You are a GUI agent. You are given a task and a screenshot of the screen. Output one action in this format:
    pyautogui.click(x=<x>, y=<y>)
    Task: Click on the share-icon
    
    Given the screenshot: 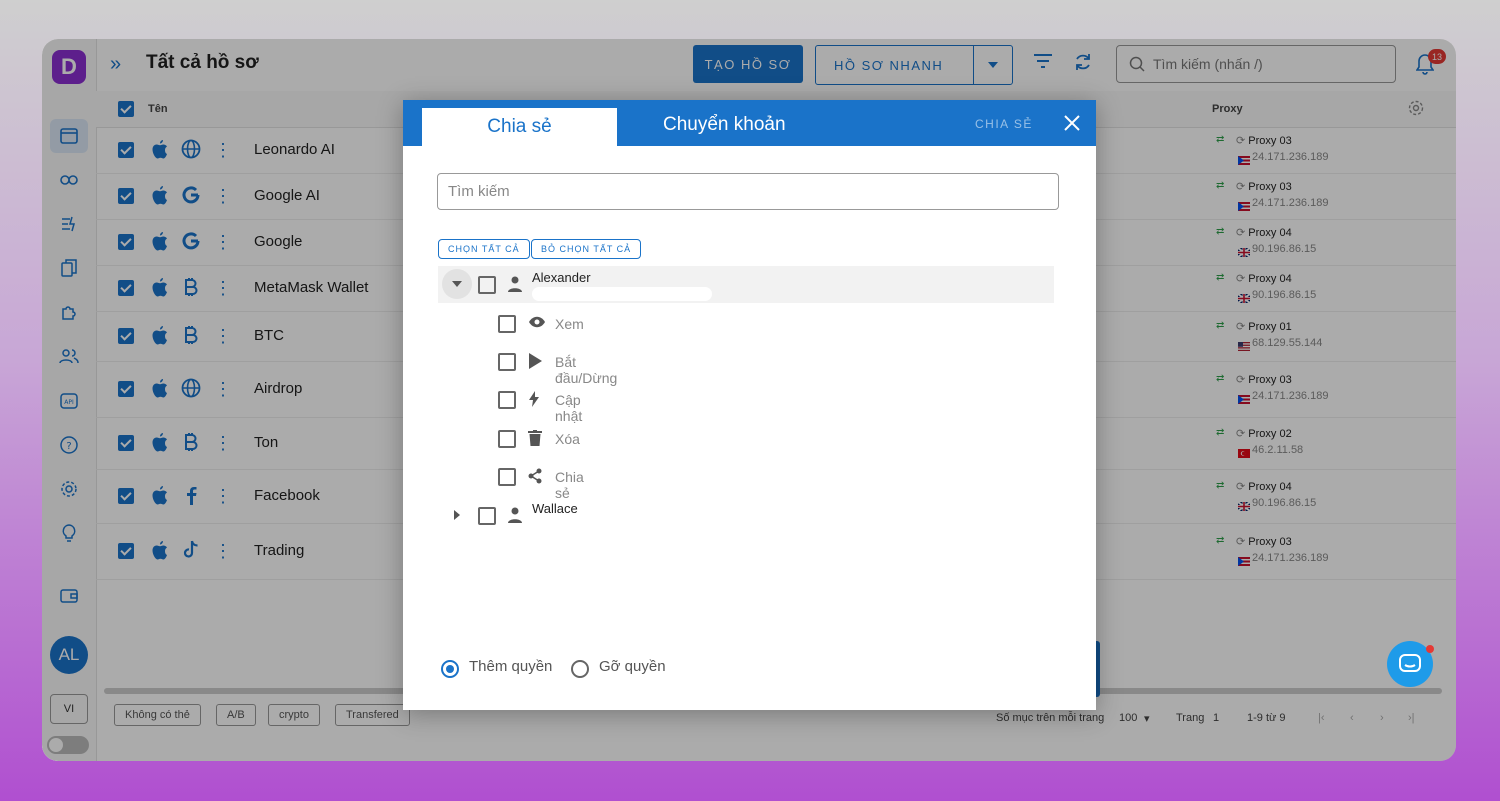 What is the action you would take?
    pyautogui.click(x=535, y=478)
    